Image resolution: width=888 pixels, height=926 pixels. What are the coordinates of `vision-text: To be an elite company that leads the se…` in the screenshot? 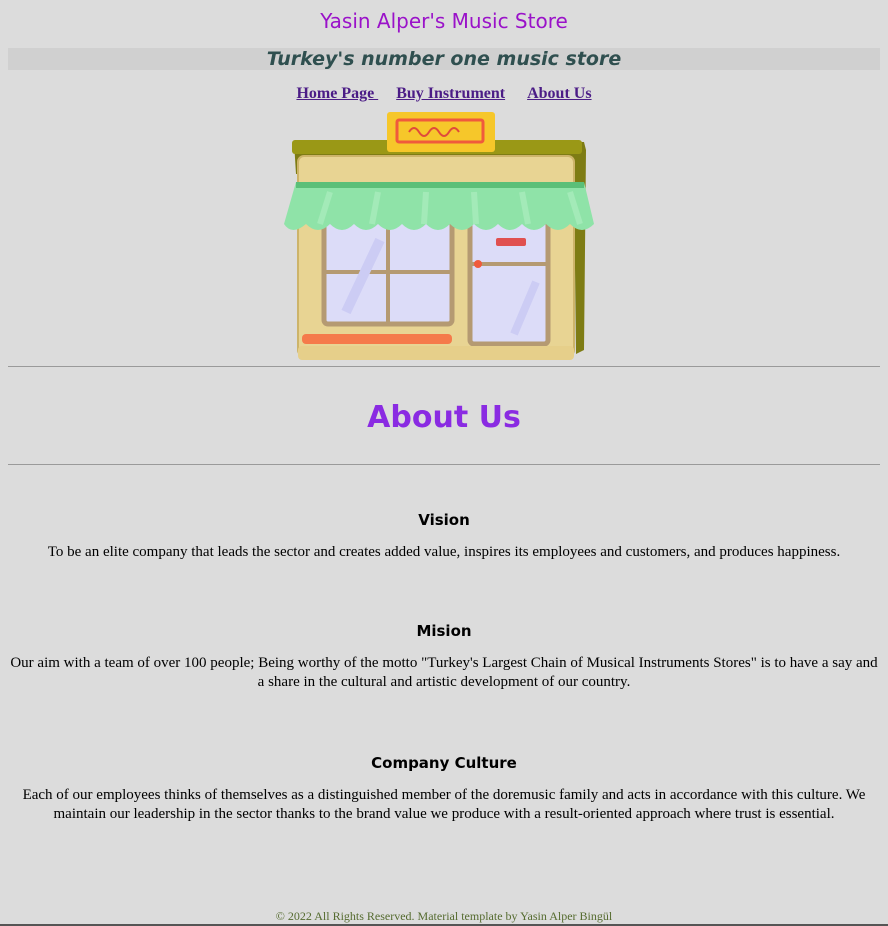 It's located at (444, 552).